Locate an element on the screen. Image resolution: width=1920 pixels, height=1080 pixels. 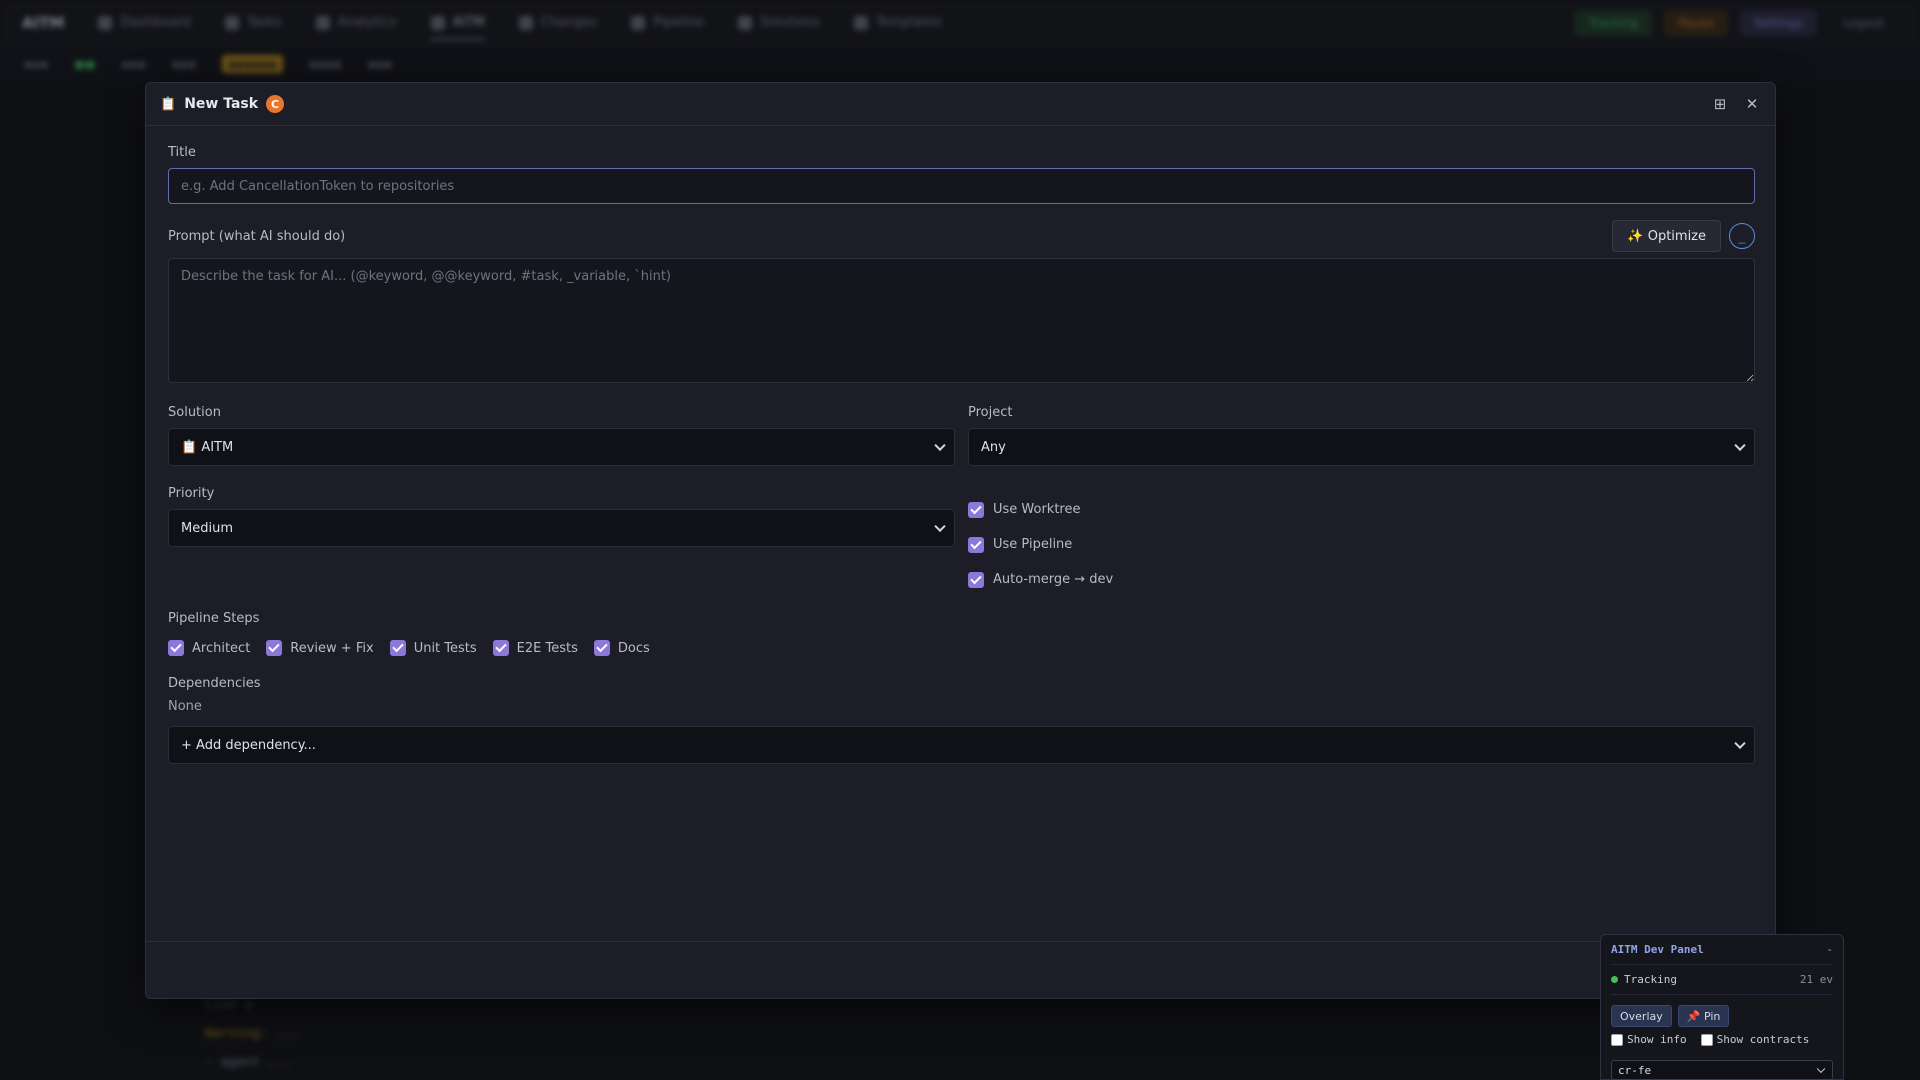
solution-field: Solution 📋 AITM is located at coordinates (561, 435).